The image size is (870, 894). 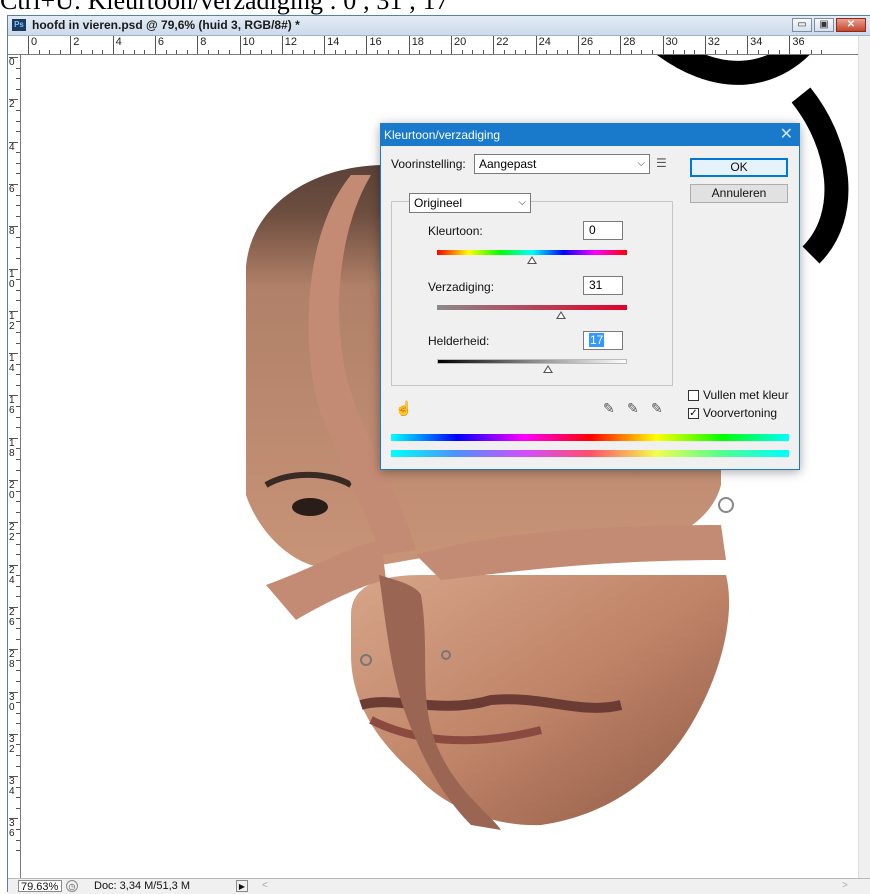 I want to click on cancel-button: Annuleren, so click(x=739, y=193).